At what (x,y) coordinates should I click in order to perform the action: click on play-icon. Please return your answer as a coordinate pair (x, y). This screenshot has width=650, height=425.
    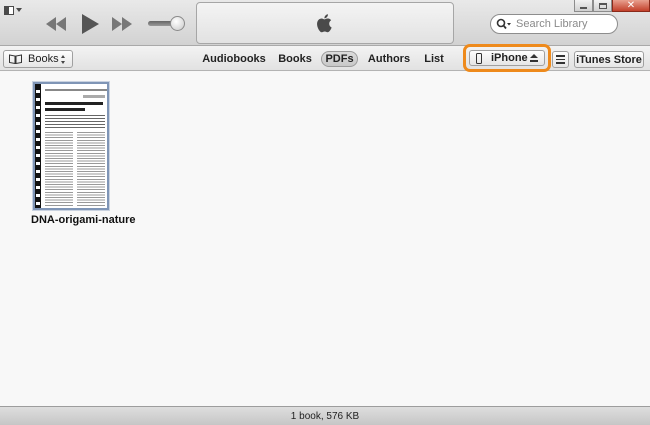
    Looking at the image, I should click on (90, 24).